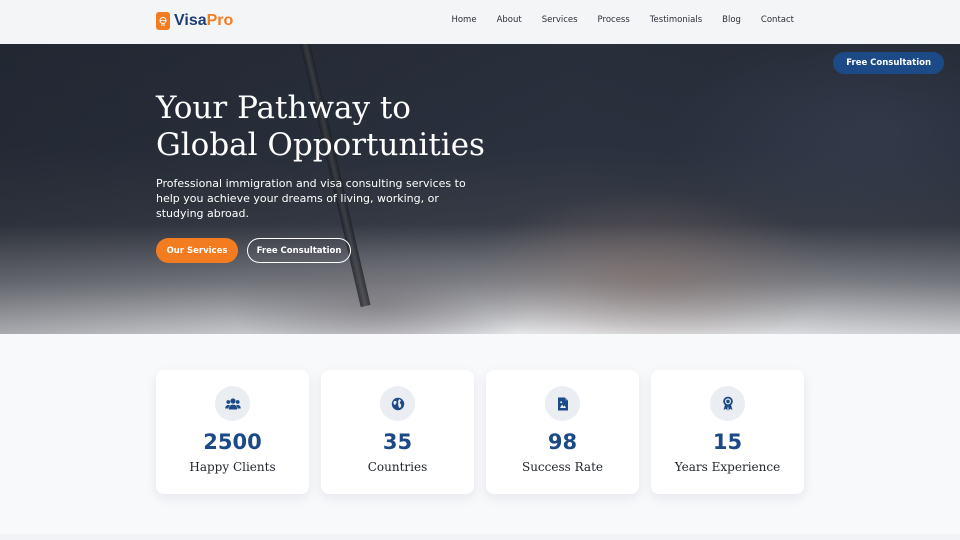 The height and width of the screenshot is (540, 960). What do you see at coordinates (232, 403) in the screenshot?
I see `users-icon` at bounding box center [232, 403].